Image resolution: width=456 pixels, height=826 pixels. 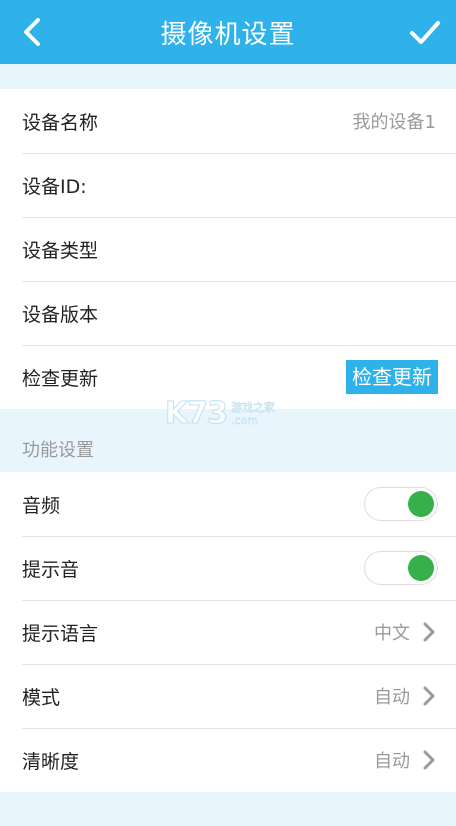 What do you see at coordinates (54, 186) in the screenshot?
I see `device-id-label: 设备ID:` at bounding box center [54, 186].